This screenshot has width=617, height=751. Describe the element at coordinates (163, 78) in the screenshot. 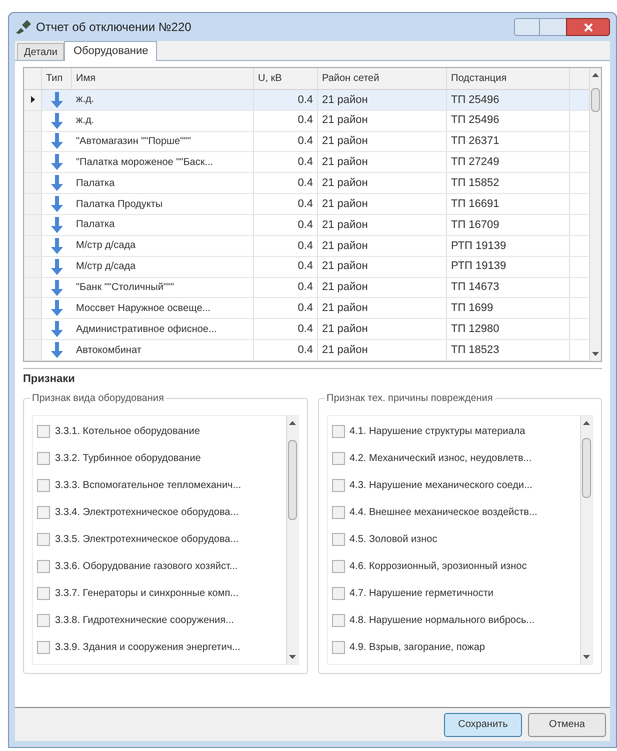

I see `column-header: Имя` at that location.